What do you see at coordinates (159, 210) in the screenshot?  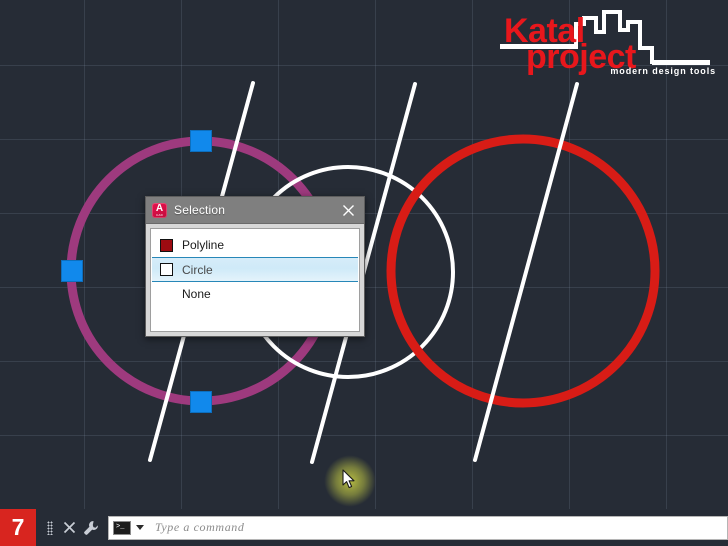 I see `autocad-a-icon: A CAD` at bounding box center [159, 210].